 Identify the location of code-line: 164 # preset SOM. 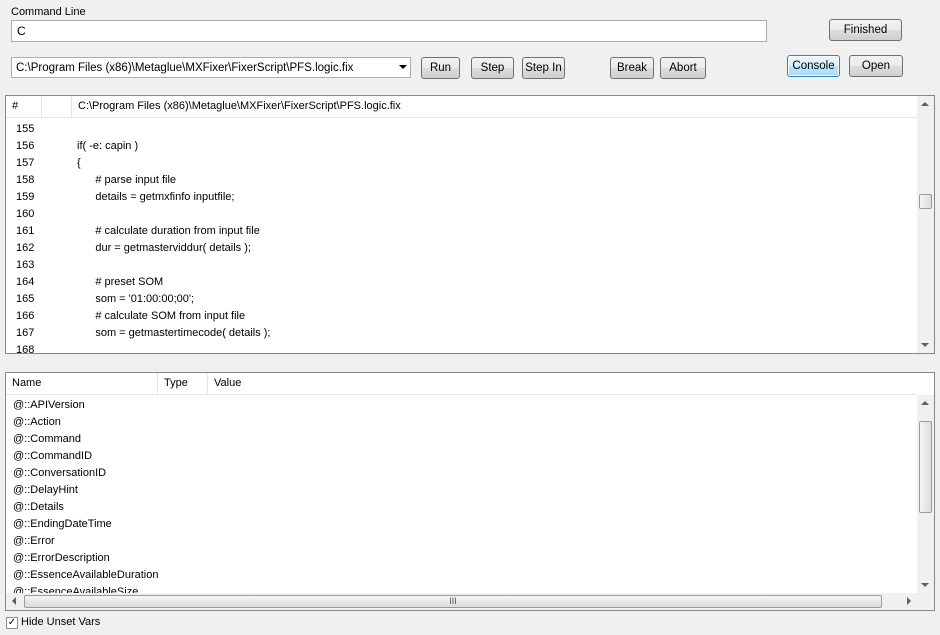
(461, 282).